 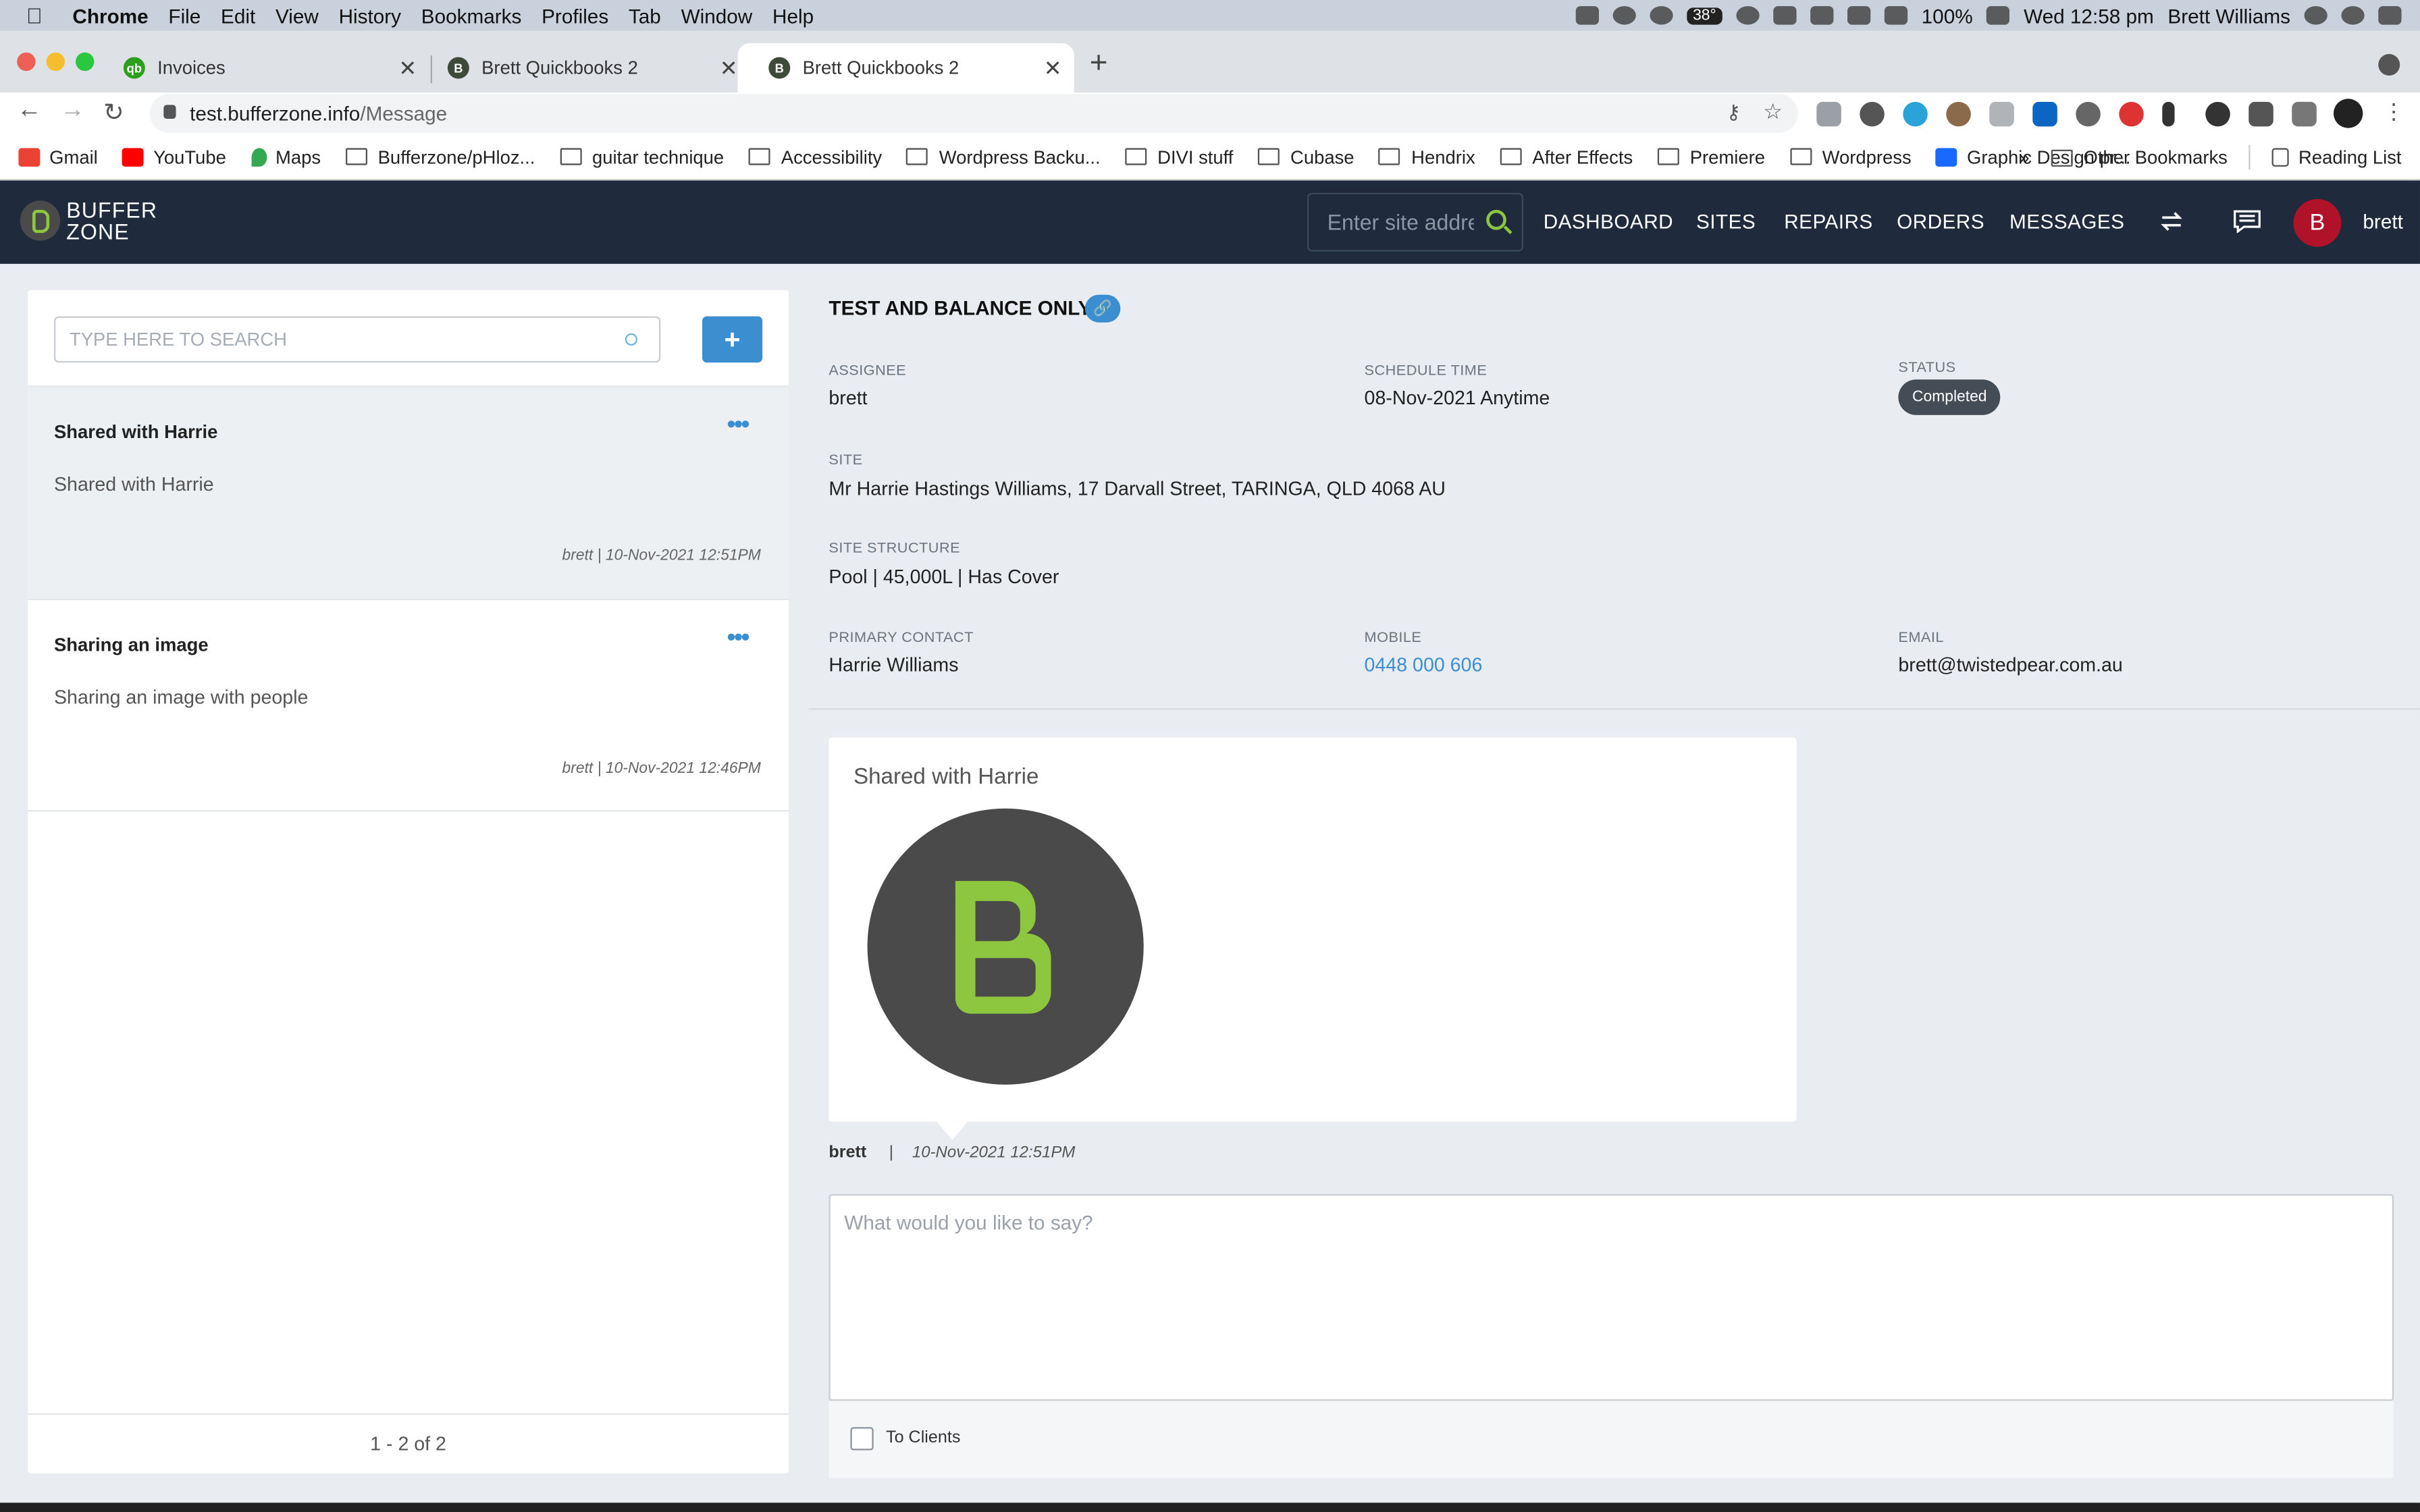 I want to click on reading-list: Reading List, so click(x=2337, y=157).